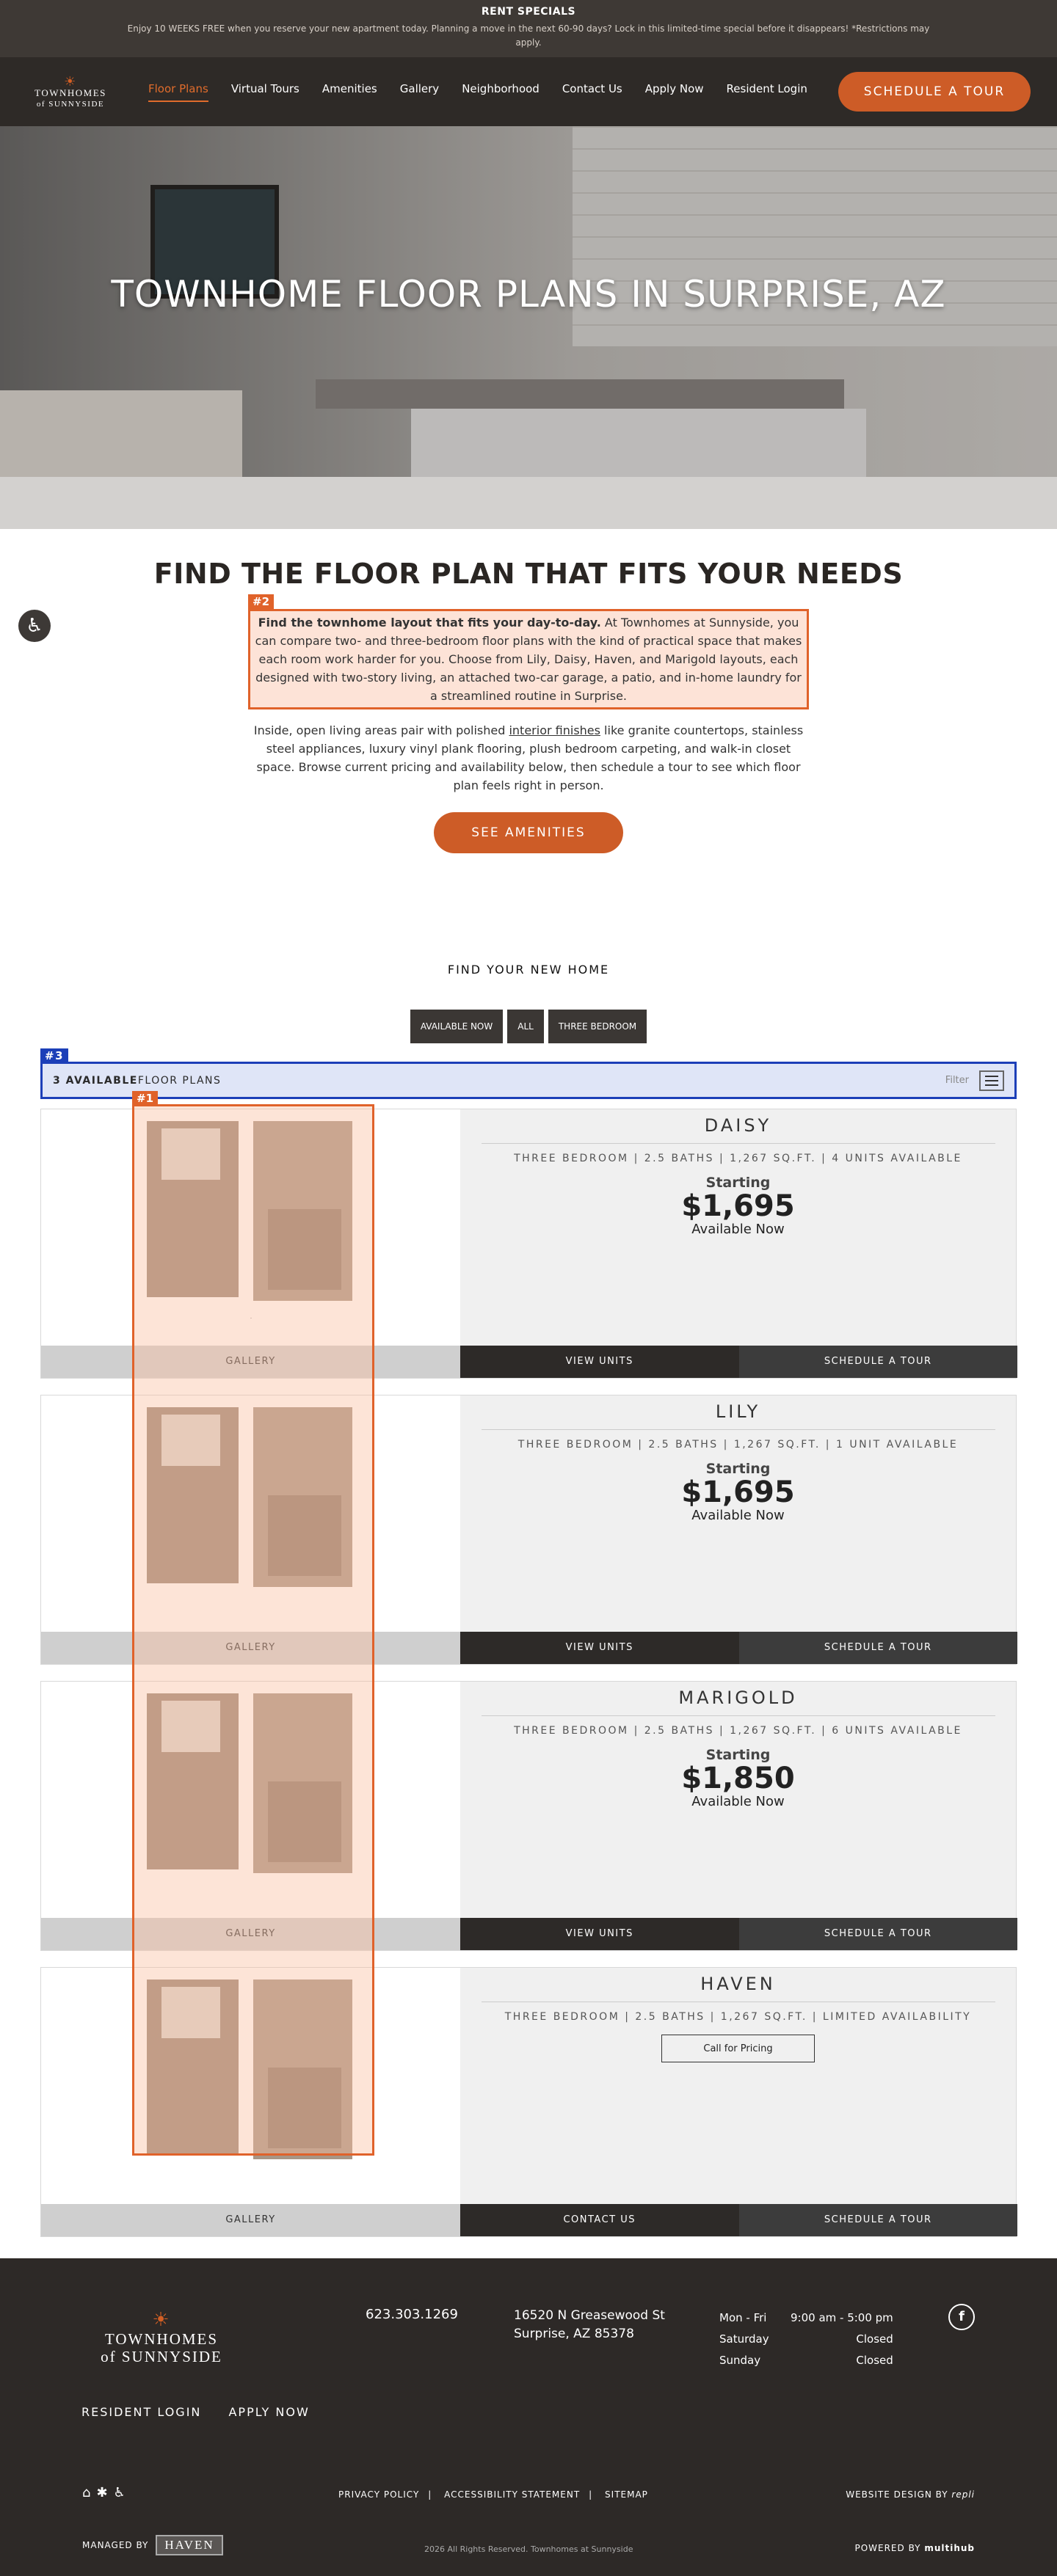  I want to click on nav-item-contact: Contact Us, so click(592, 92).